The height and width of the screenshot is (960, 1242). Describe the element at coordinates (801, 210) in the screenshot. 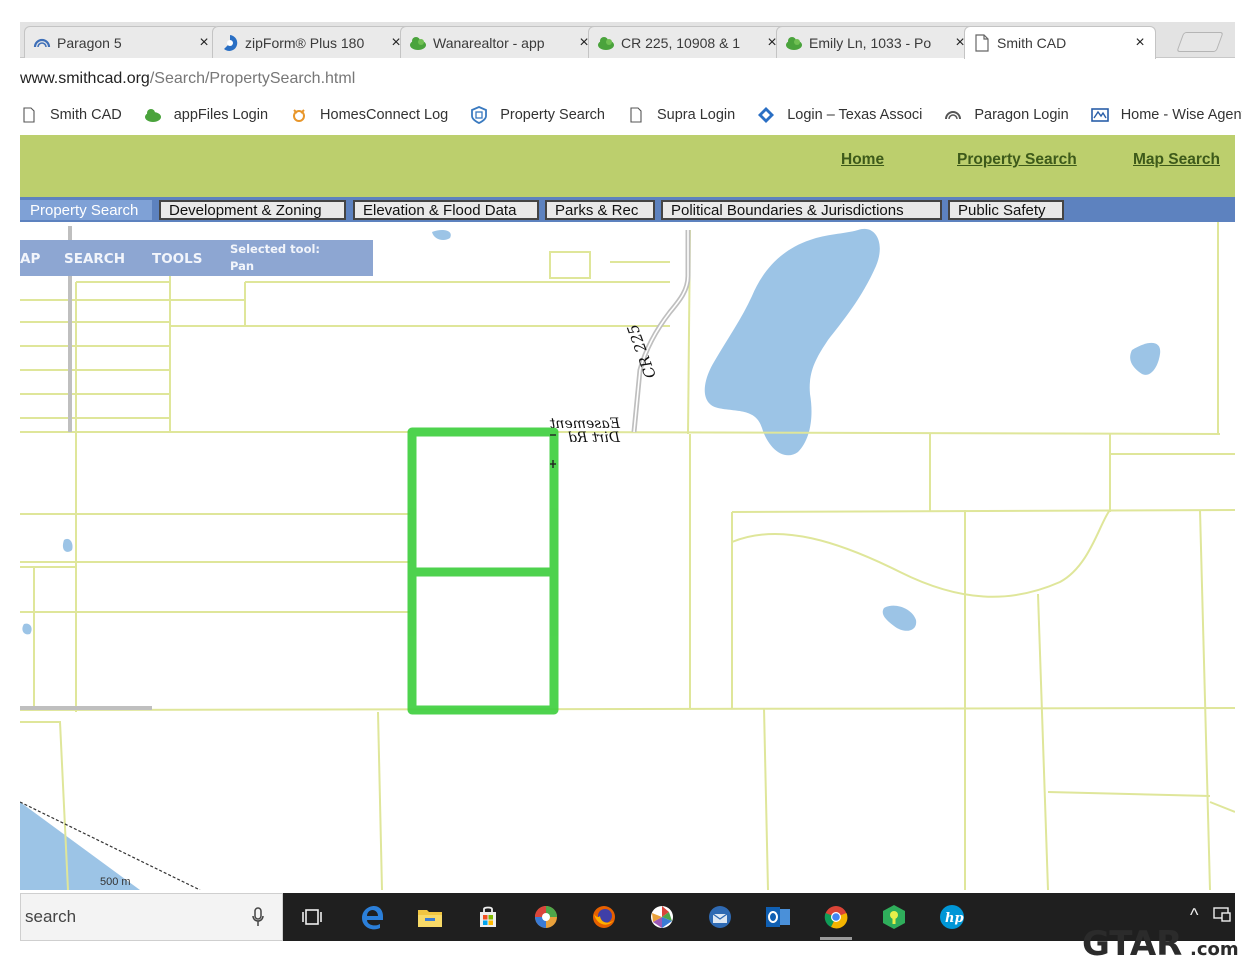

I see `tab-political-boundaries: Political Boundaries & Jurisdictions` at that location.